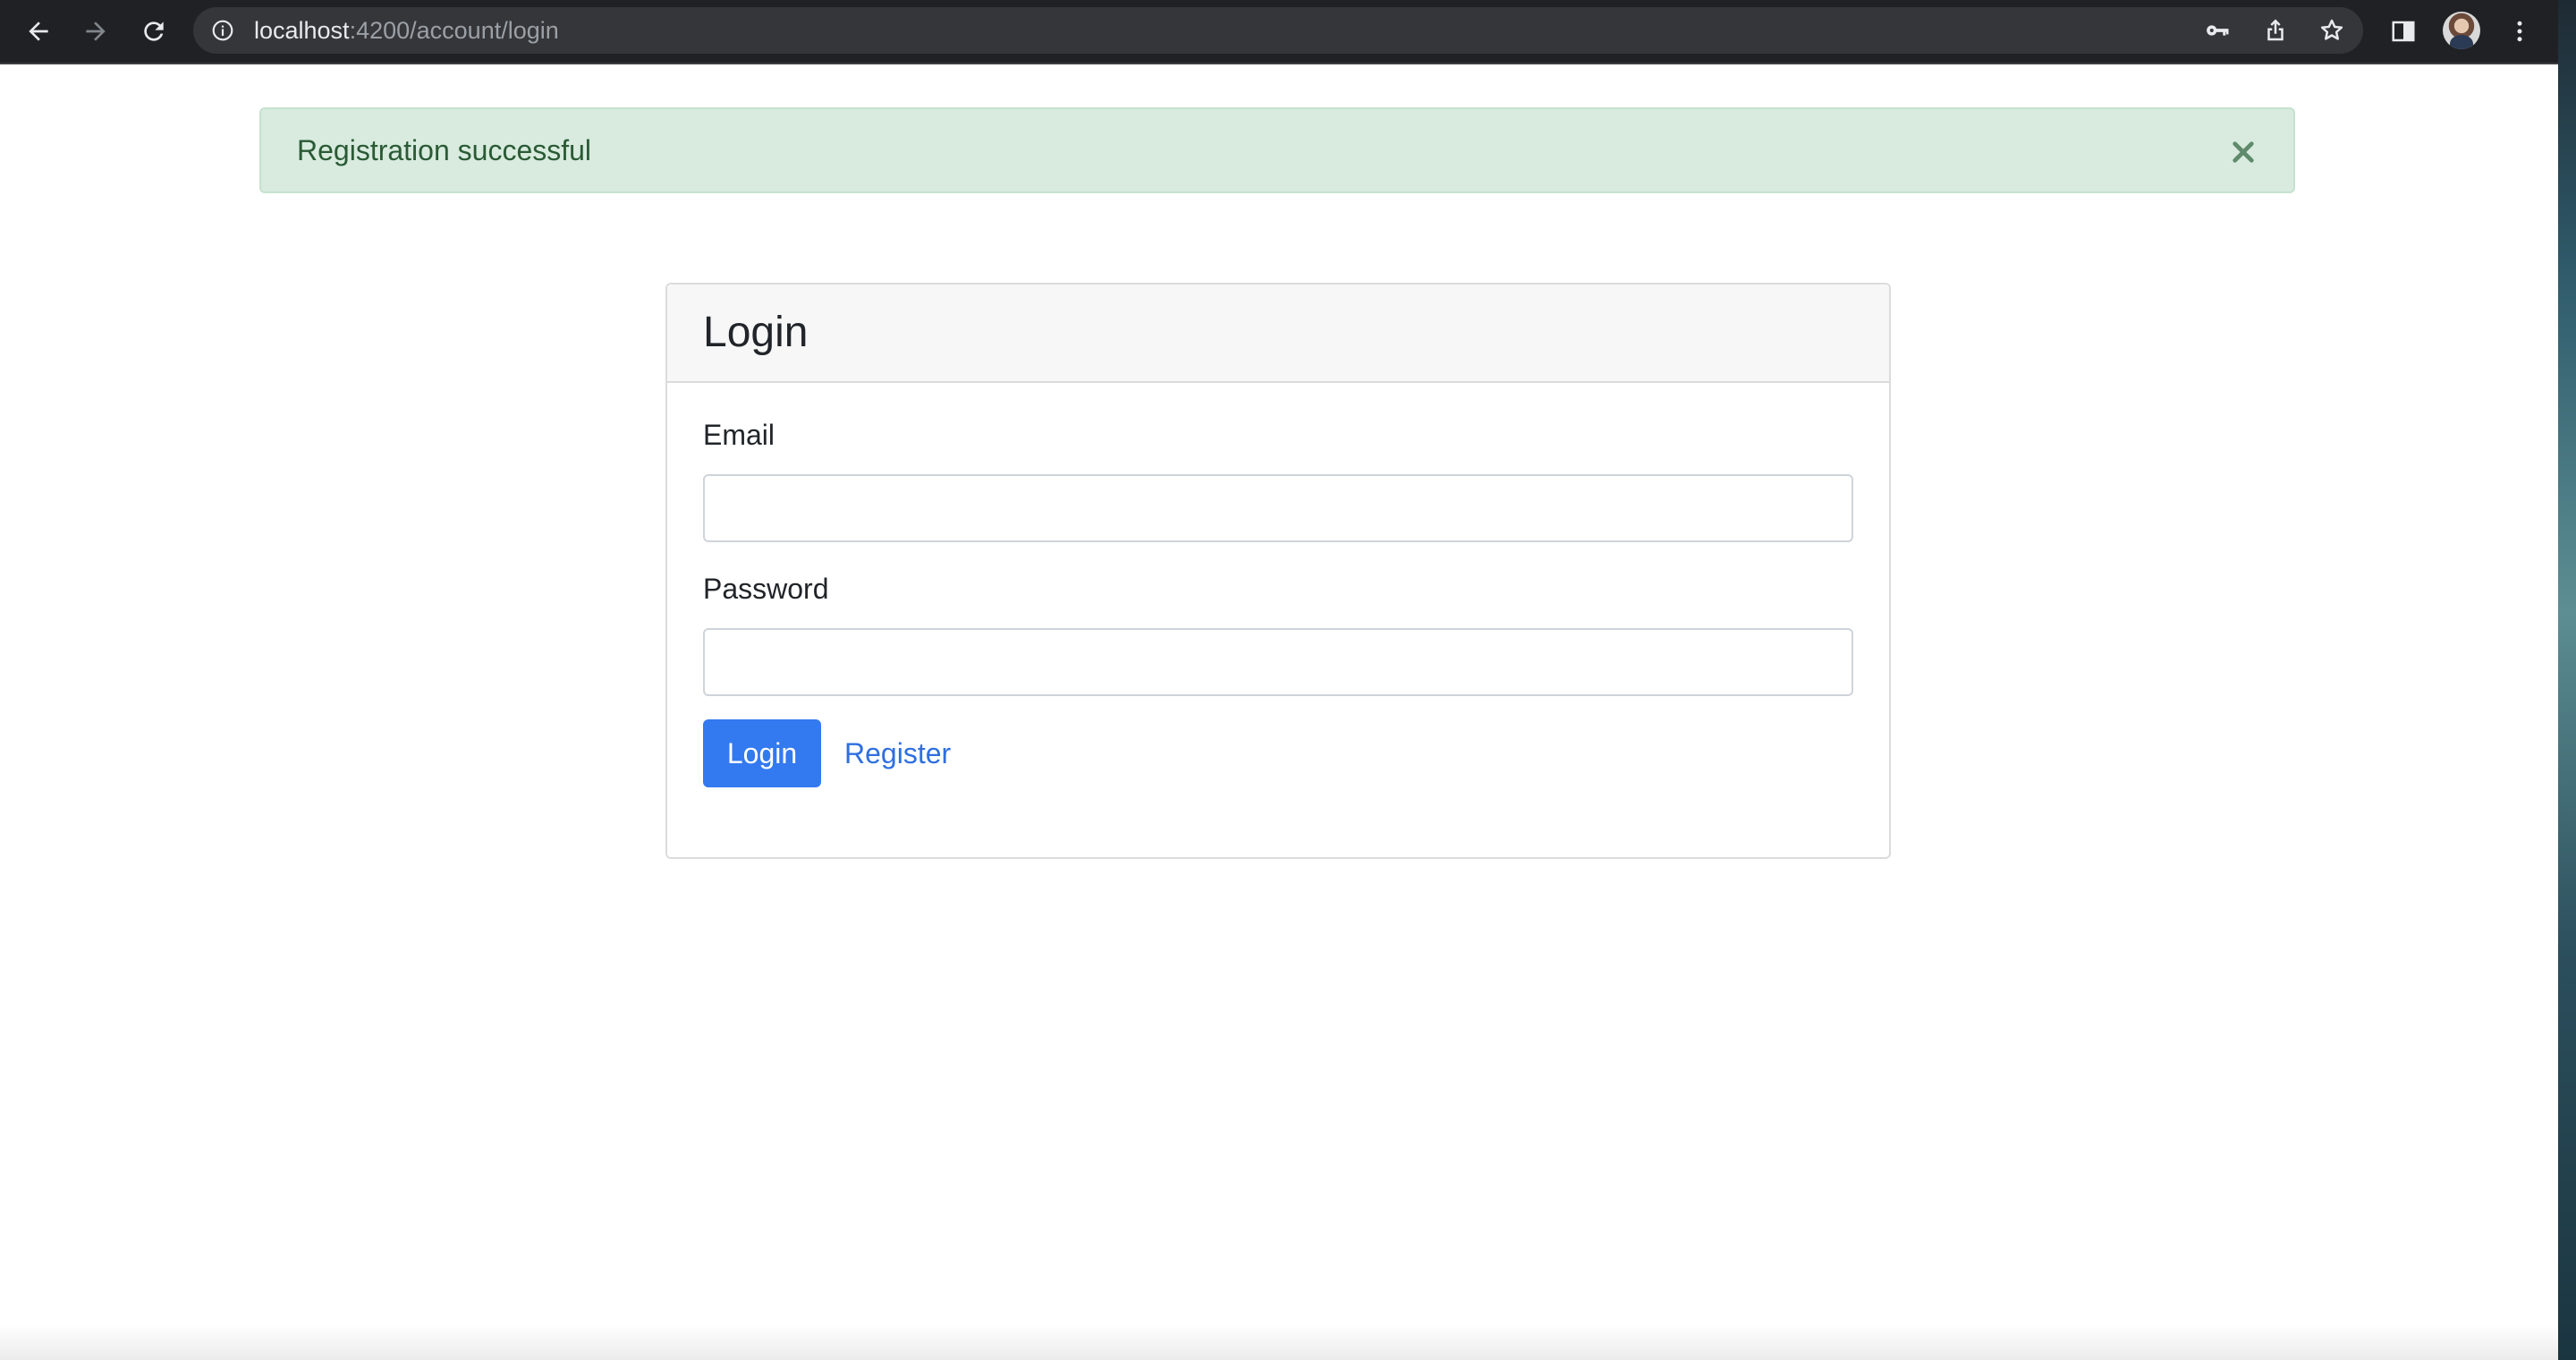 The width and height of the screenshot is (2576, 1360). I want to click on reload-button, so click(154, 31).